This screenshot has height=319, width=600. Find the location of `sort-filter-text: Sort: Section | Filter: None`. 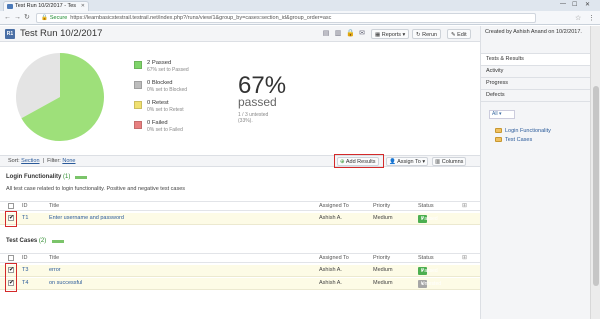

sort-filter-text: Sort: Section | Filter: None is located at coordinates (42, 161).